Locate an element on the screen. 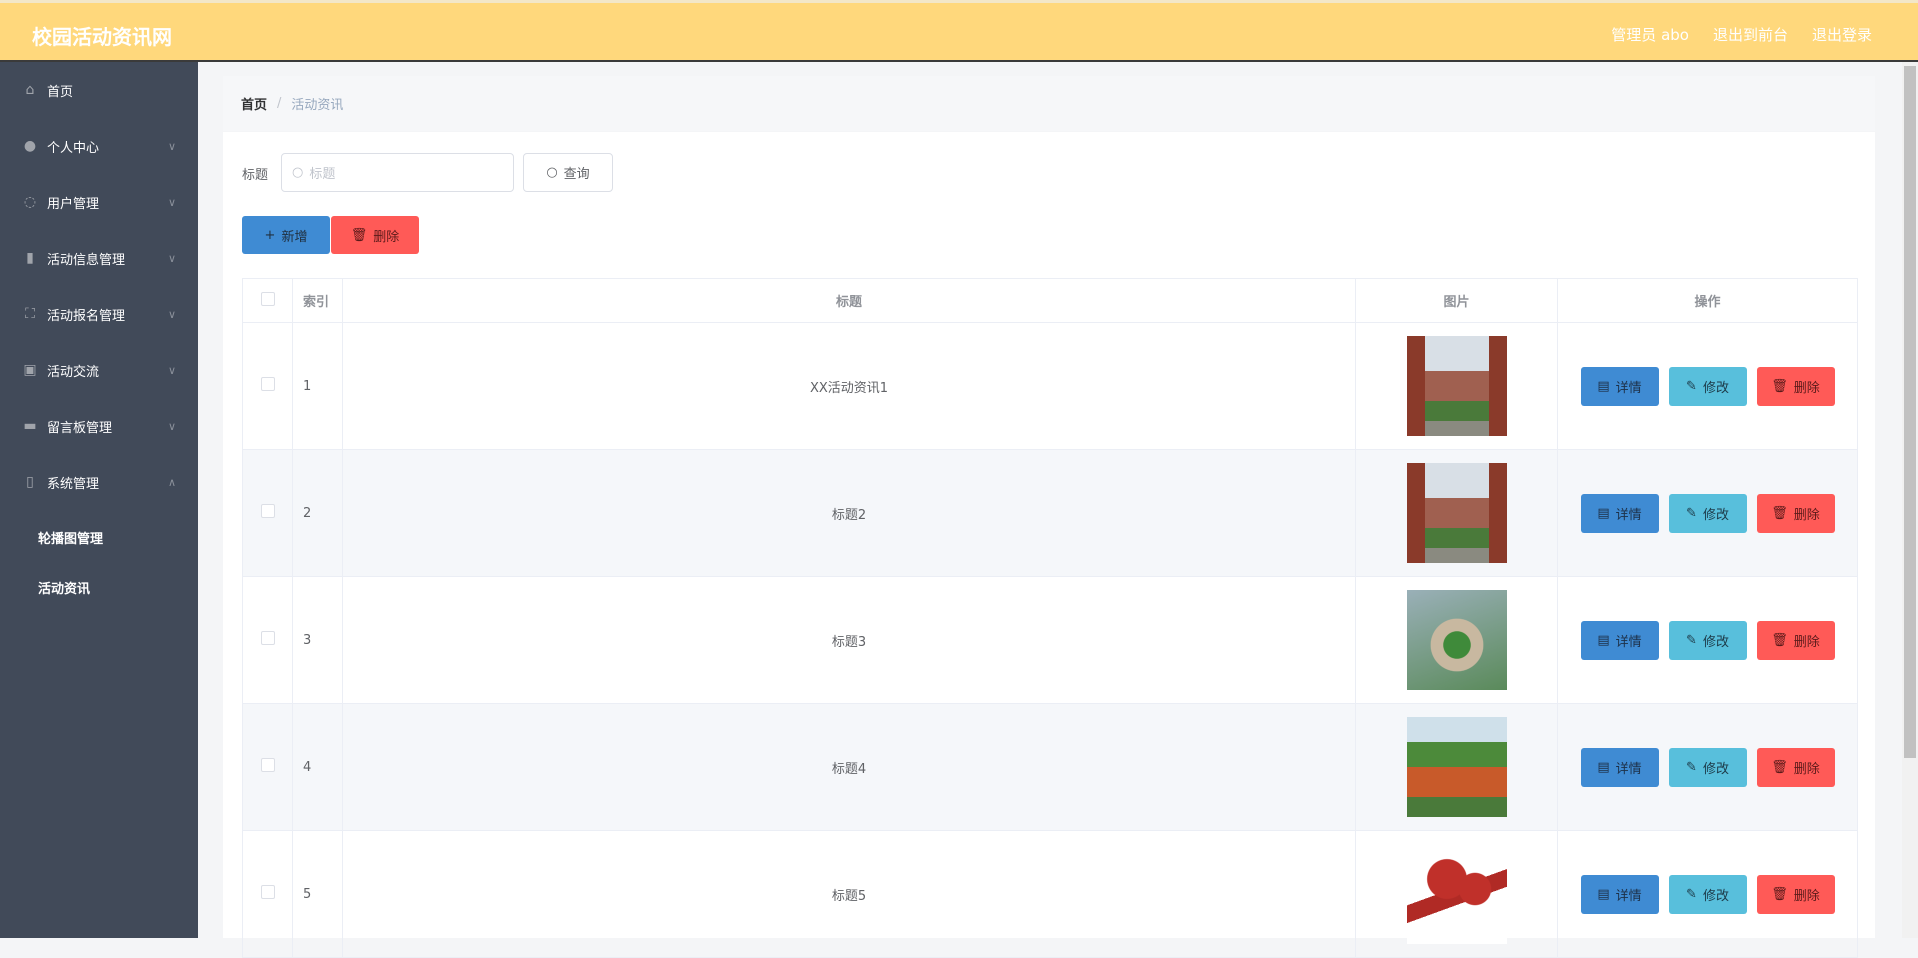 The image size is (1918, 958). bar-chart-icon: ▮ is located at coordinates (30, 258).